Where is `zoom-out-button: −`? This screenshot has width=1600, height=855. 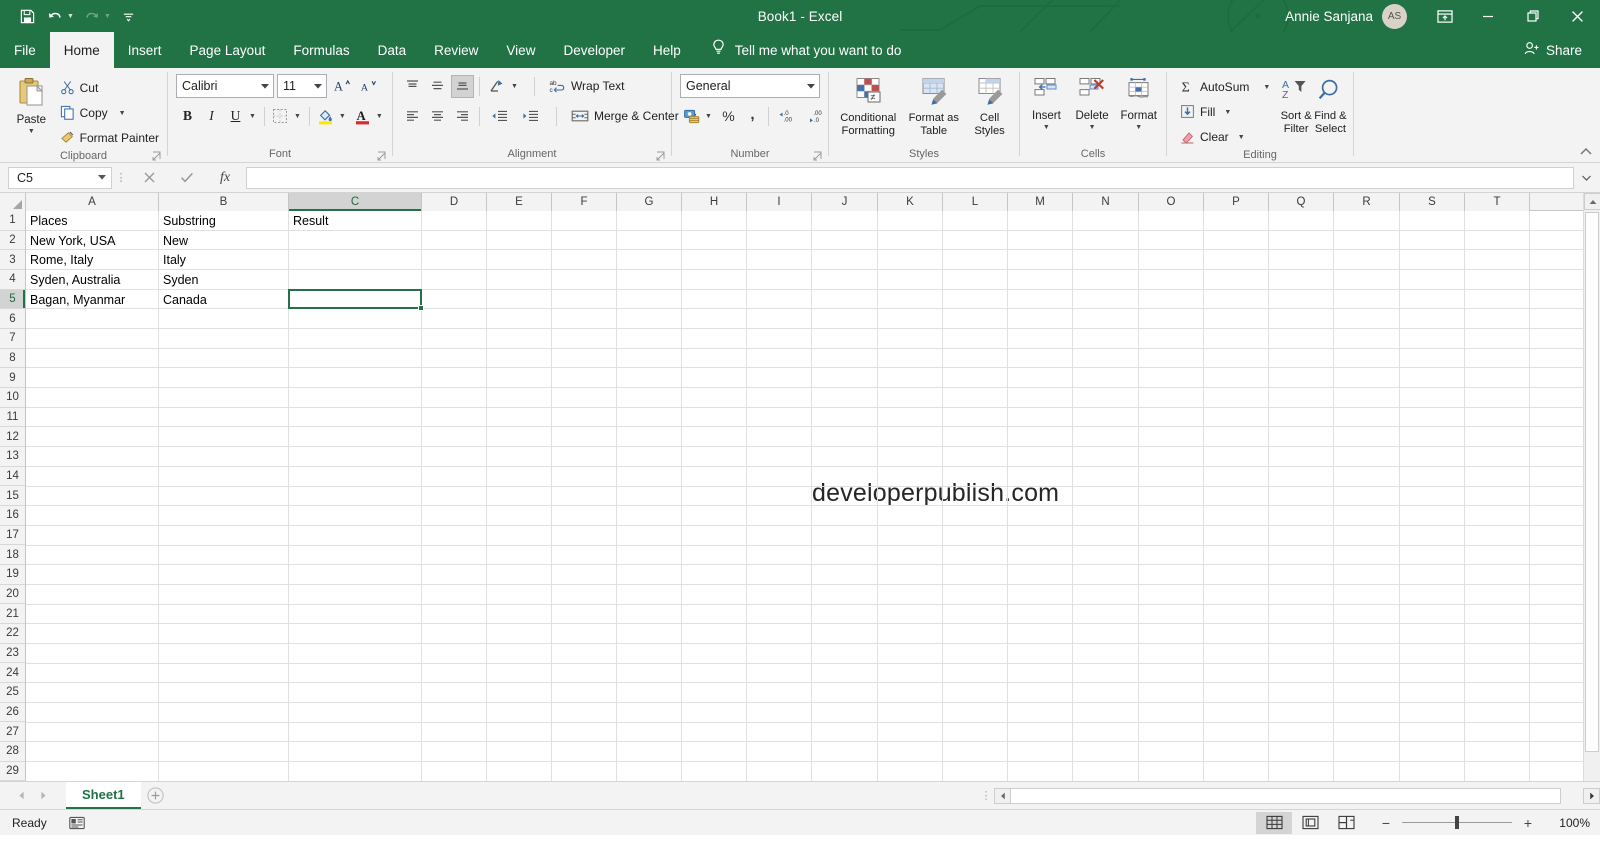 zoom-out-button: − is located at coordinates (1386, 823).